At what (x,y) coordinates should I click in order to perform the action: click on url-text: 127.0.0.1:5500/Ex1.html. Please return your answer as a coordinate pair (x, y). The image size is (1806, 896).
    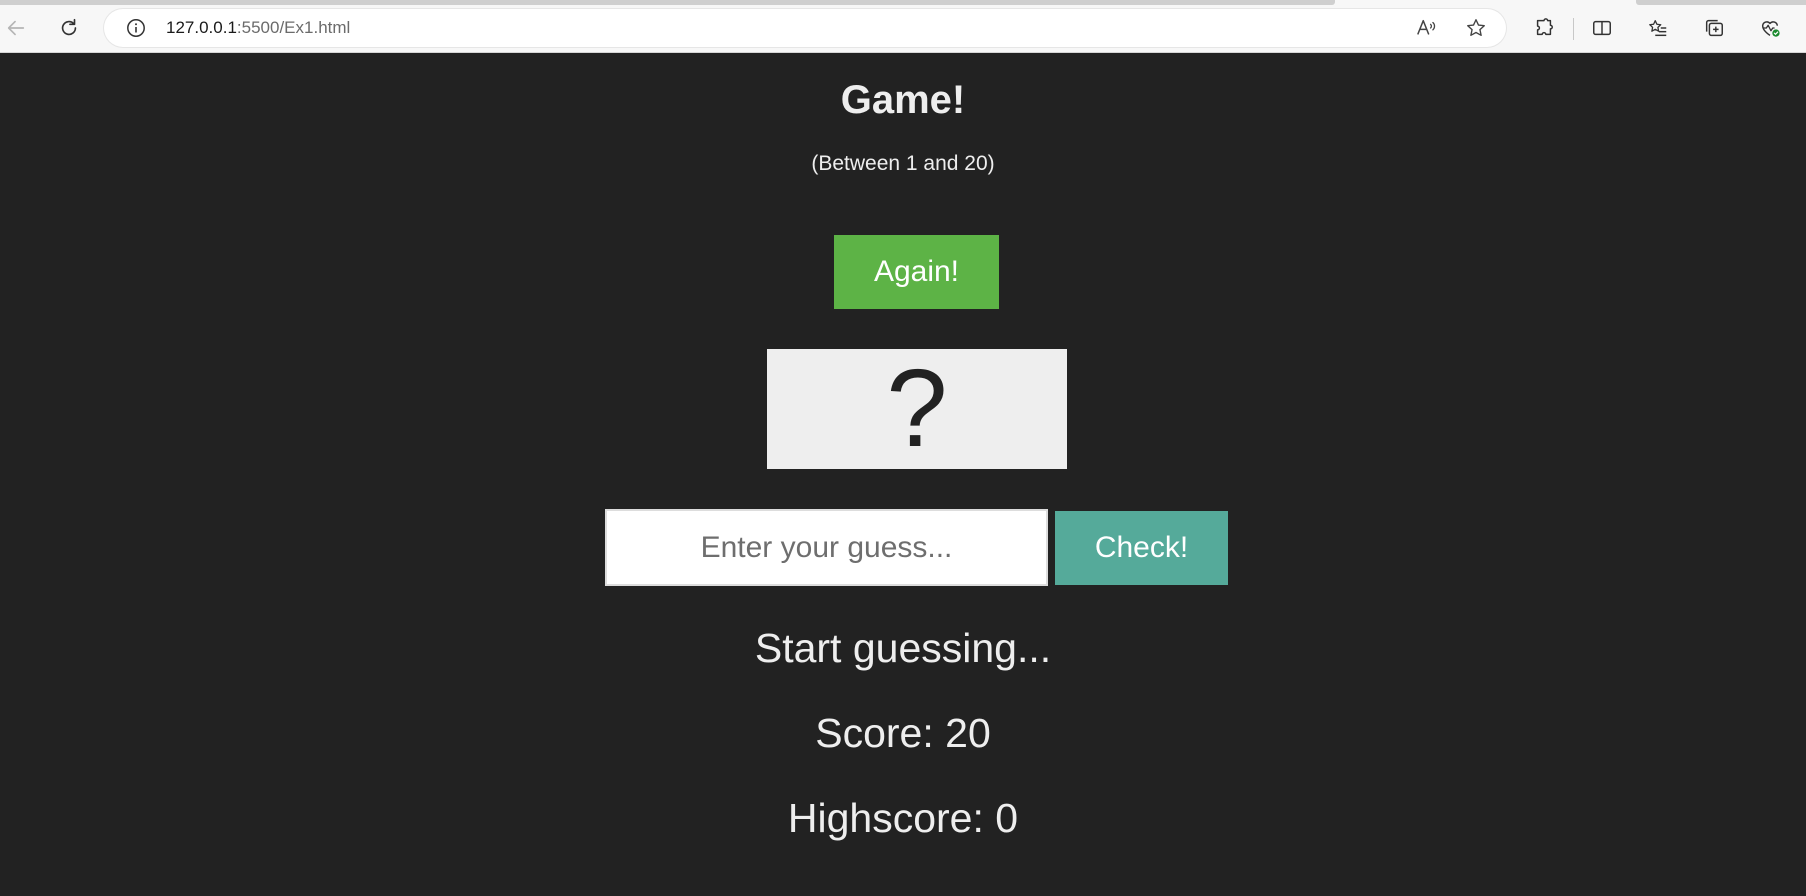
    Looking at the image, I should click on (258, 28).